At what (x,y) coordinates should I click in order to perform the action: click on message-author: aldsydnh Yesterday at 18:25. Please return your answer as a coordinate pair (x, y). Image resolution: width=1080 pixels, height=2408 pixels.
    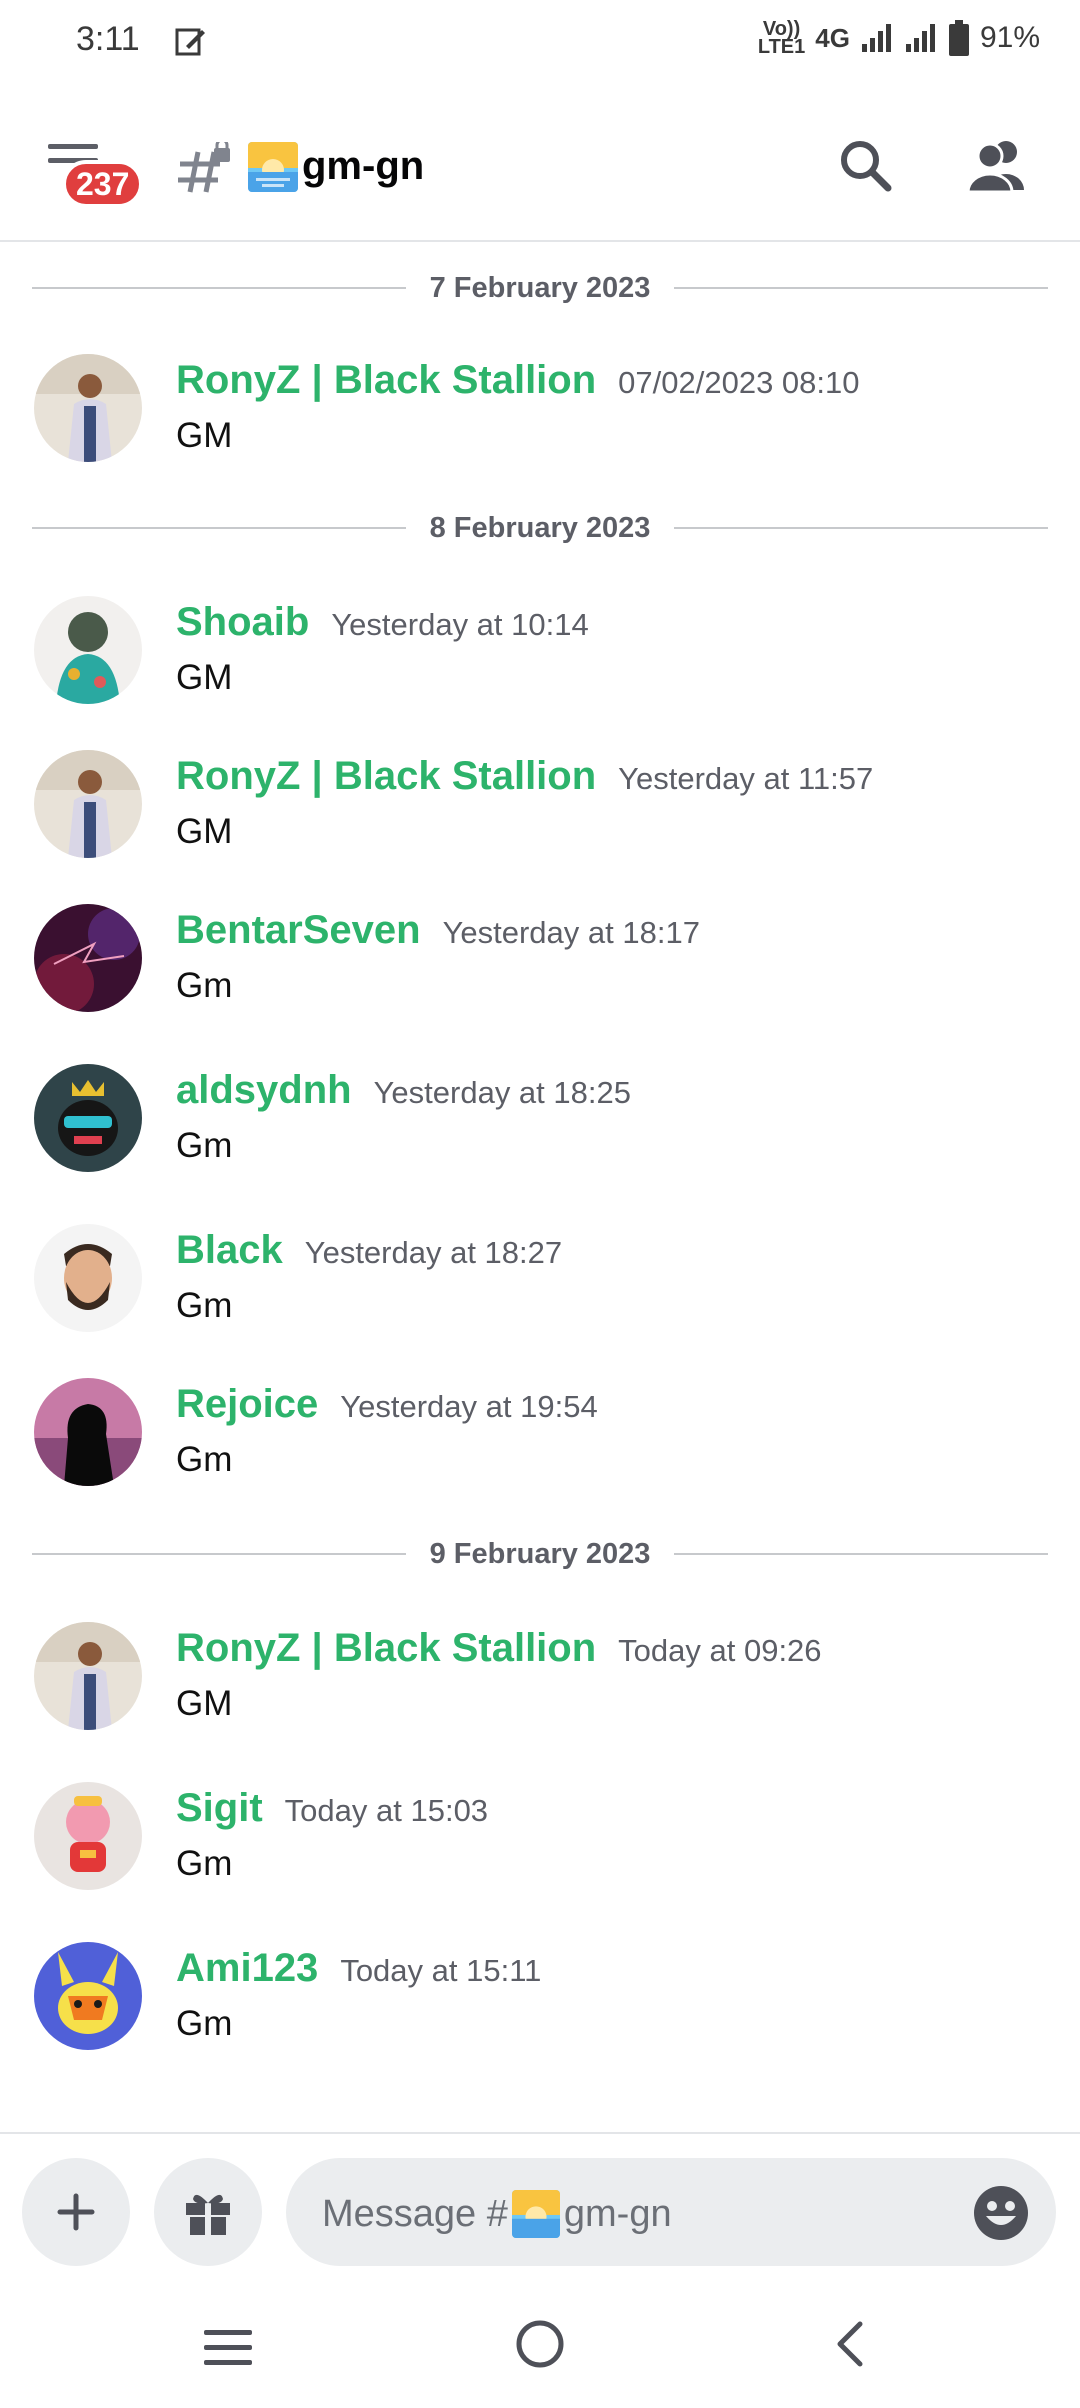
    Looking at the image, I should click on (403, 1090).